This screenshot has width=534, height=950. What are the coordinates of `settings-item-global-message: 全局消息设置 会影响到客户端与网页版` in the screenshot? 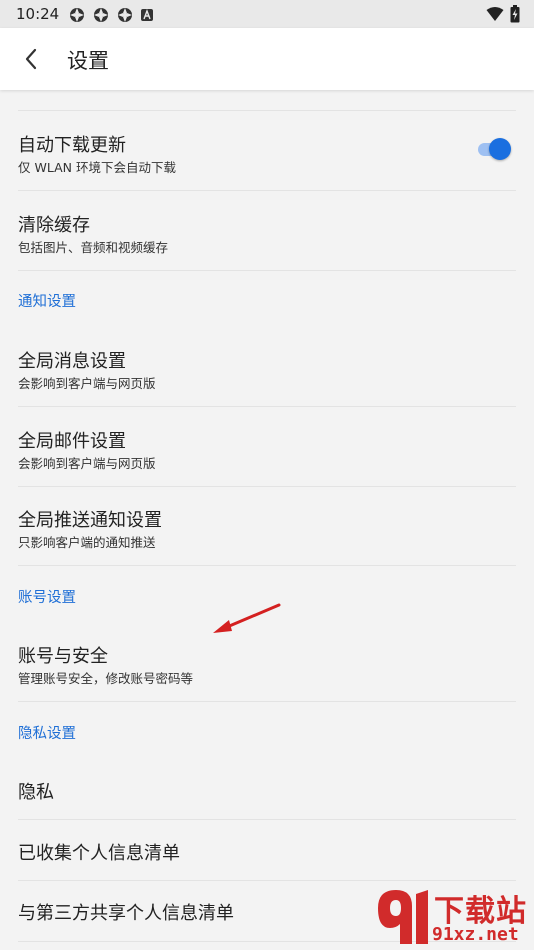 It's located at (267, 367).